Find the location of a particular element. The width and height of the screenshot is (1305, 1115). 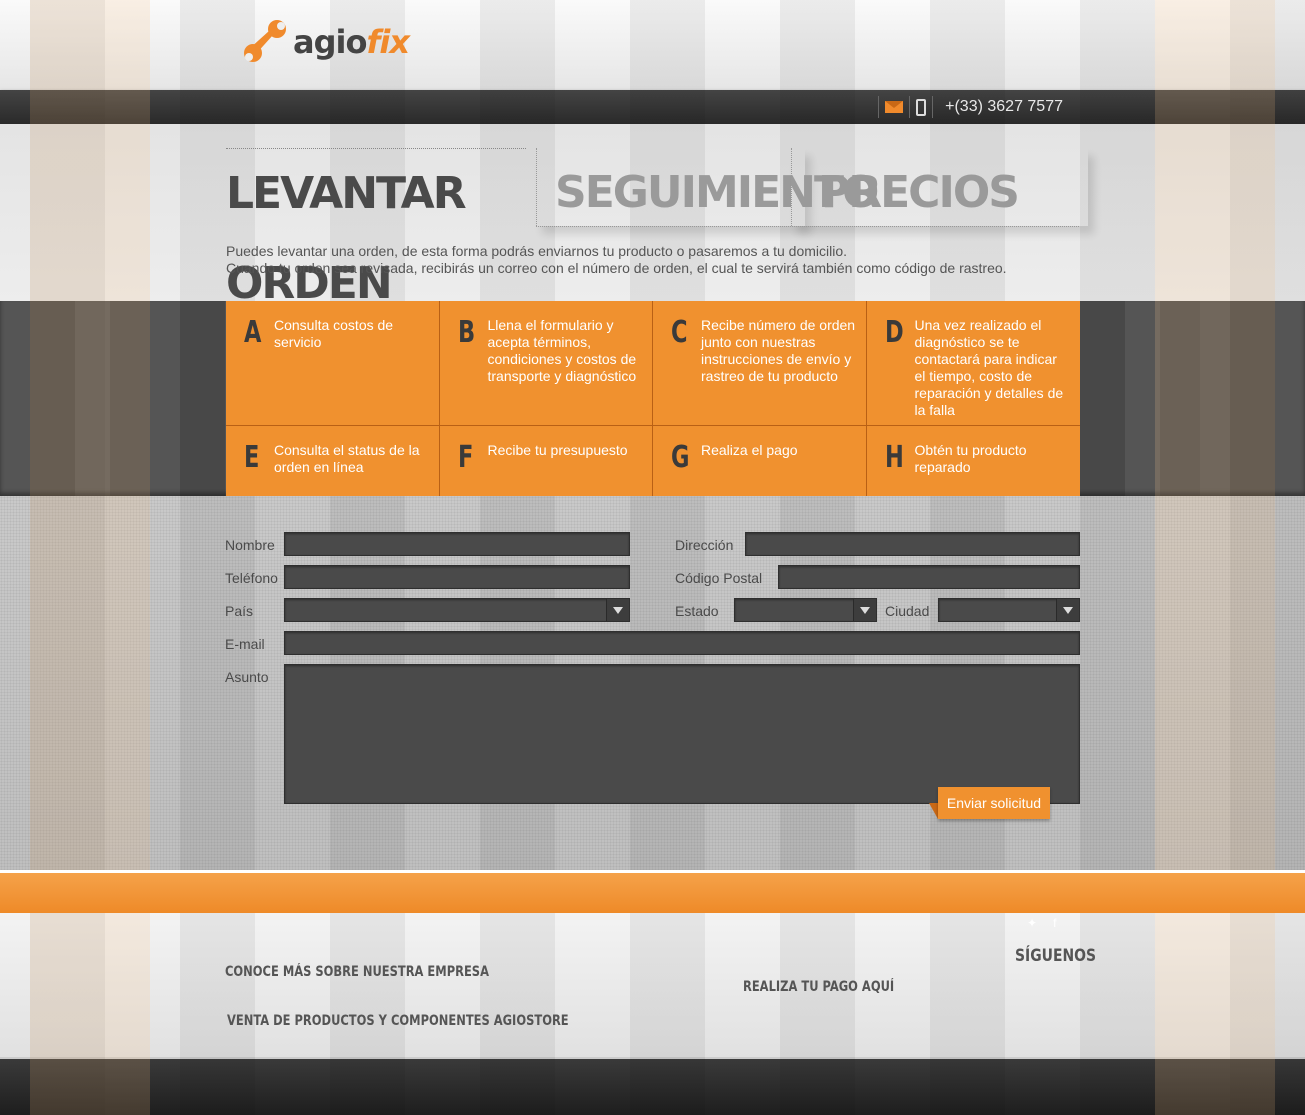

step-g: G Realiza el pago is located at coordinates (760, 461).